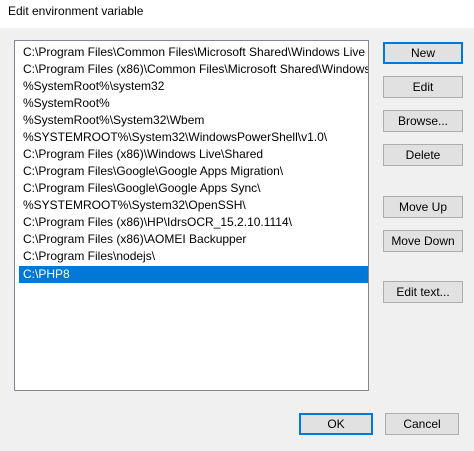 The width and height of the screenshot is (474, 451). What do you see at coordinates (237, 14) in the screenshot?
I see `title-bar: Edit environment variable` at bounding box center [237, 14].